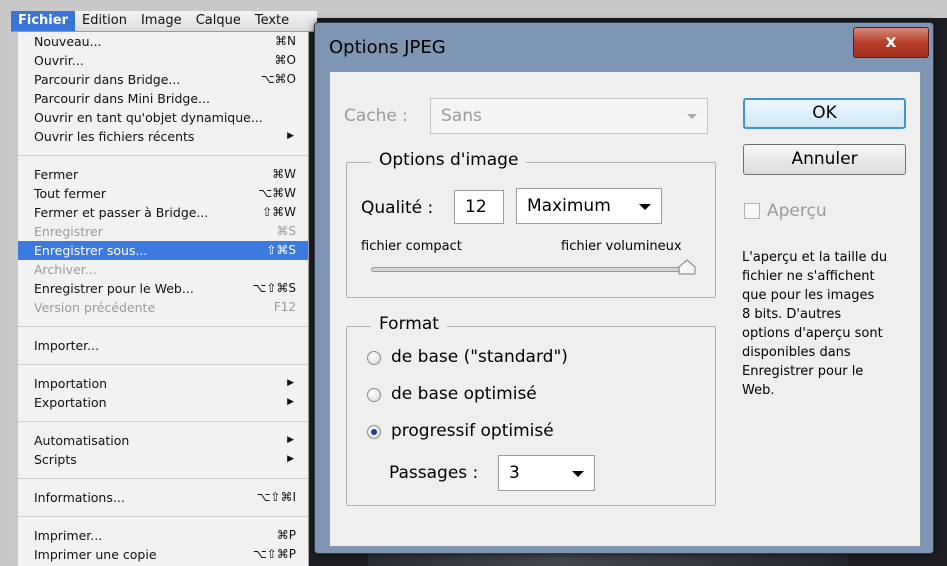  Describe the element at coordinates (434, 473) in the screenshot. I see `passes-label: Passages :` at that location.